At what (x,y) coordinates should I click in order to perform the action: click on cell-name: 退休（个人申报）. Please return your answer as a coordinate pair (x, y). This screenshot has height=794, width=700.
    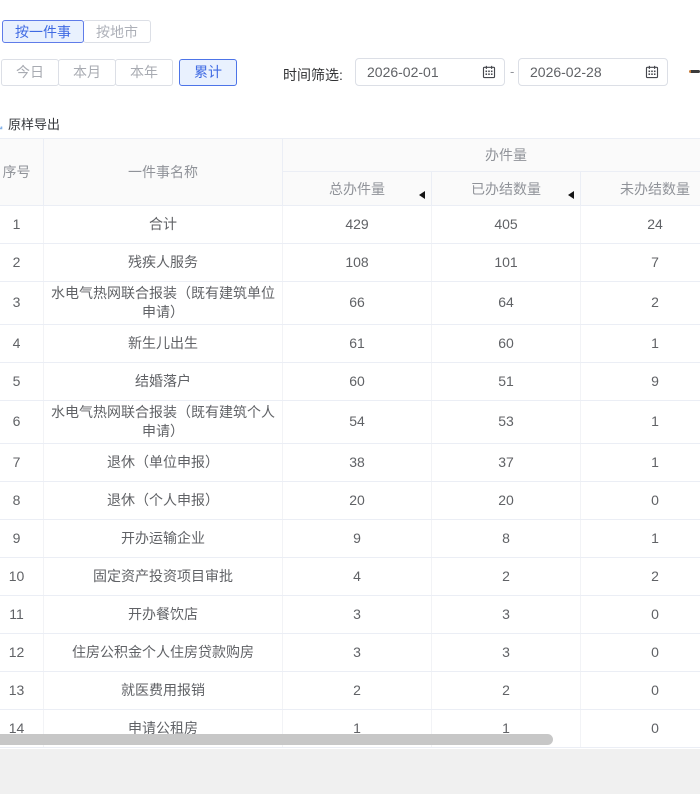
    Looking at the image, I should click on (163, 500).